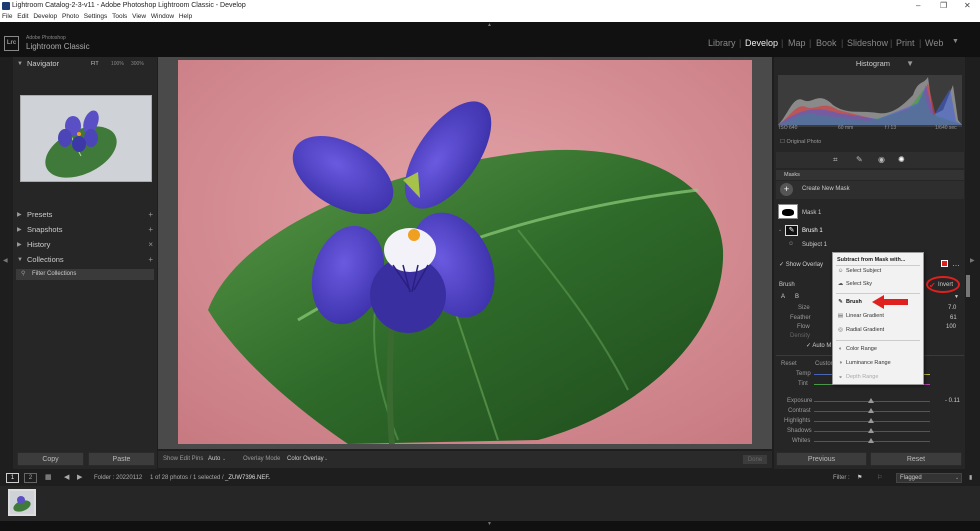  Describe the element at coordinates (117, 64) in the screenshot. I see `zoom-100: 100%` at that location.